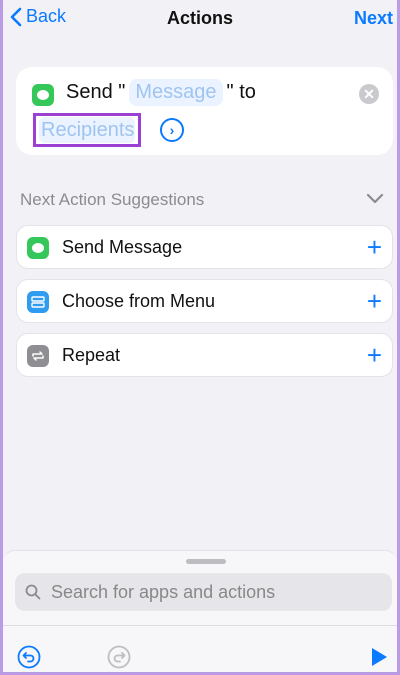  I want to click on suggestion-label: Choose from Menu, so click(139, 301).